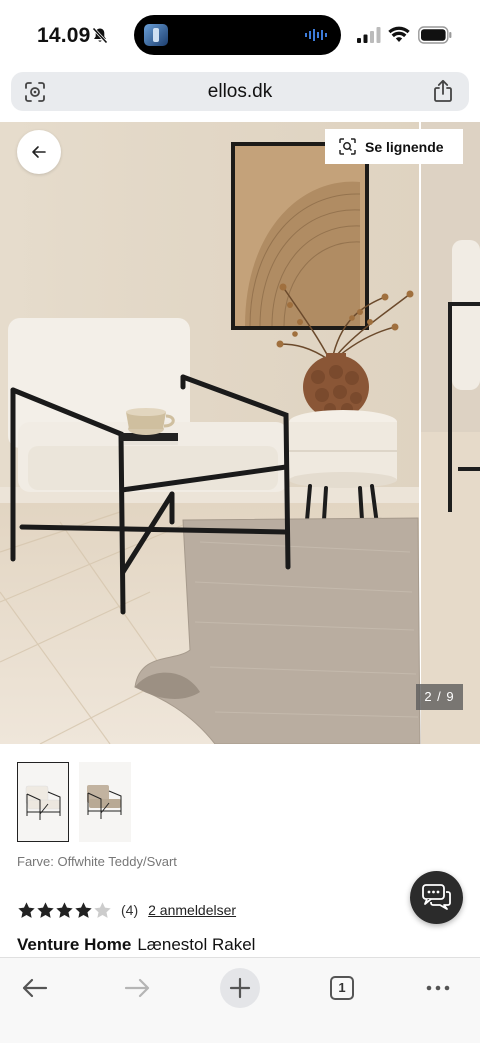 The image size is (480, 1043). I want to click on audio-wave-icon, so click(316, 35).